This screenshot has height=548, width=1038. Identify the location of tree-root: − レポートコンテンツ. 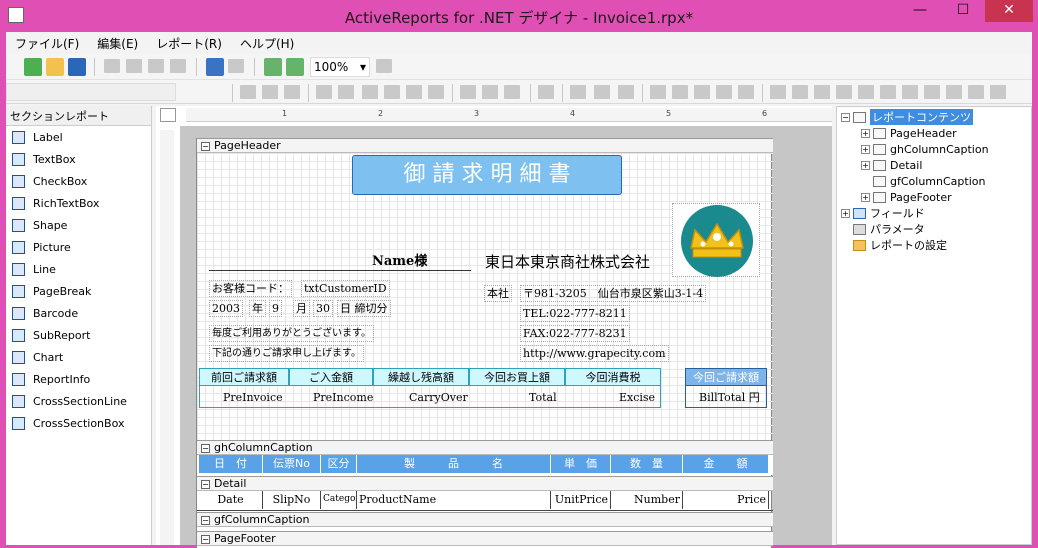
(907, 117).